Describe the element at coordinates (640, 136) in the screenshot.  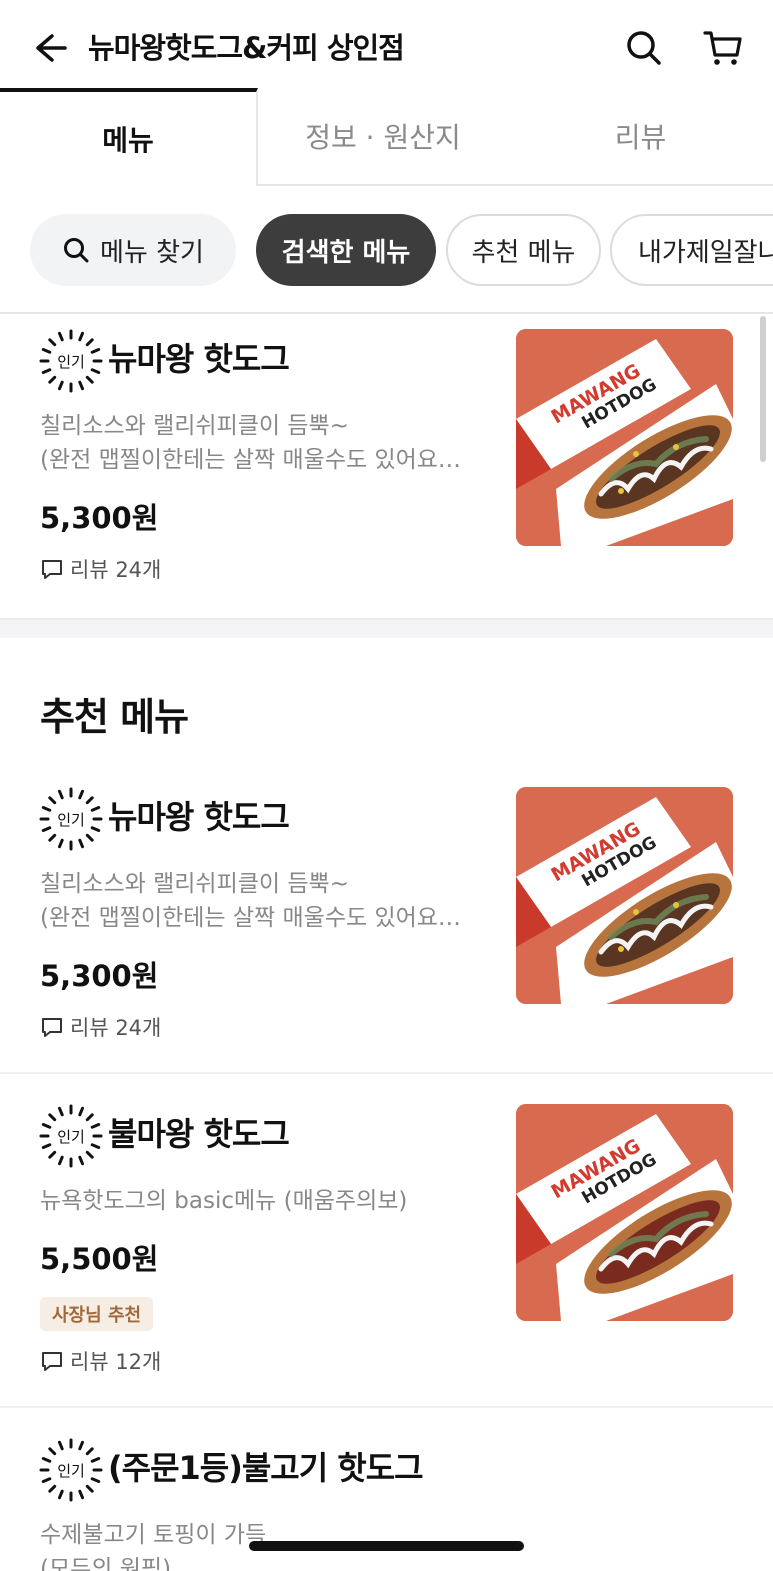
I see `tab-review: 리뷰` at that location.